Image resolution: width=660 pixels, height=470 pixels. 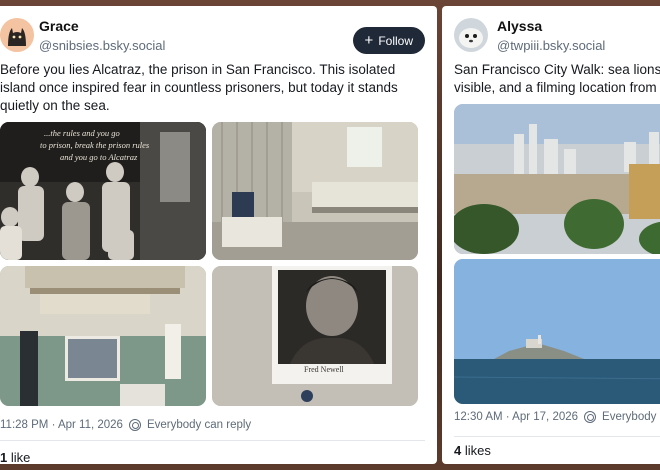 I want to click on post-header: Grace @snibsies.bsky.social + Follow, so click(x=218, y=38).